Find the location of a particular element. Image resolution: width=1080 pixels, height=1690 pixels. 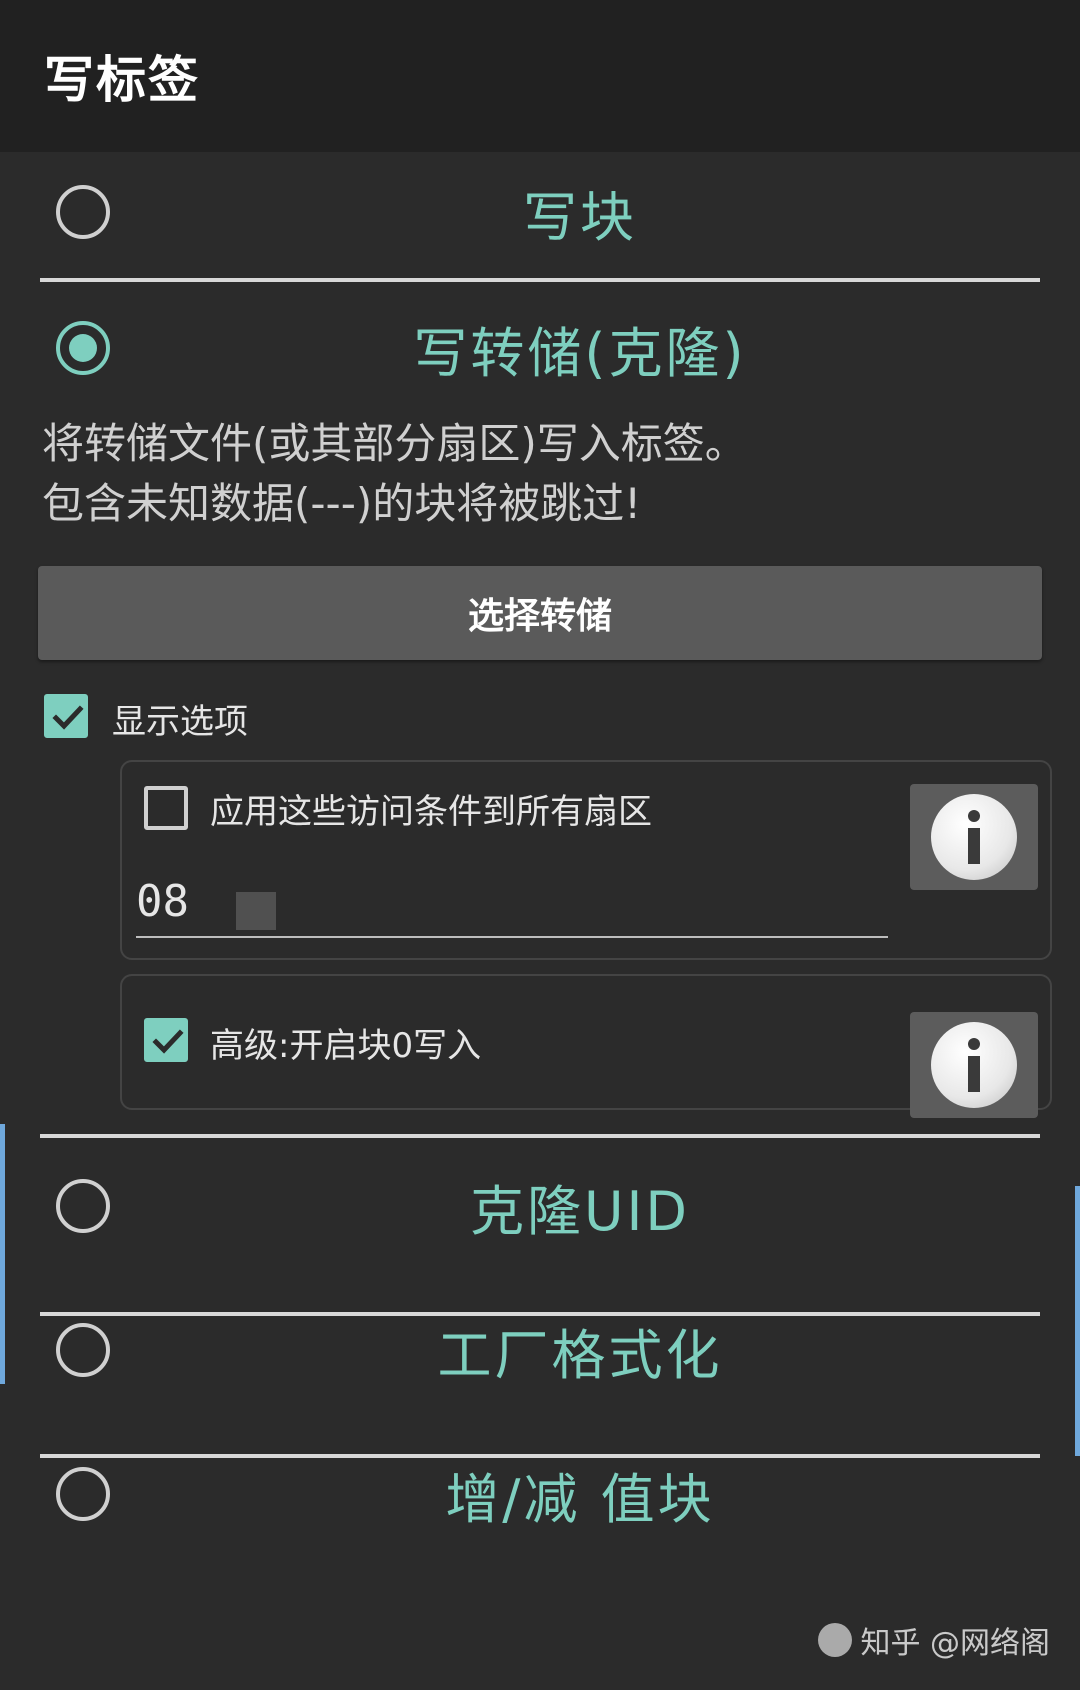

app-bar: 写标签 is located at coordinates (540, 76).